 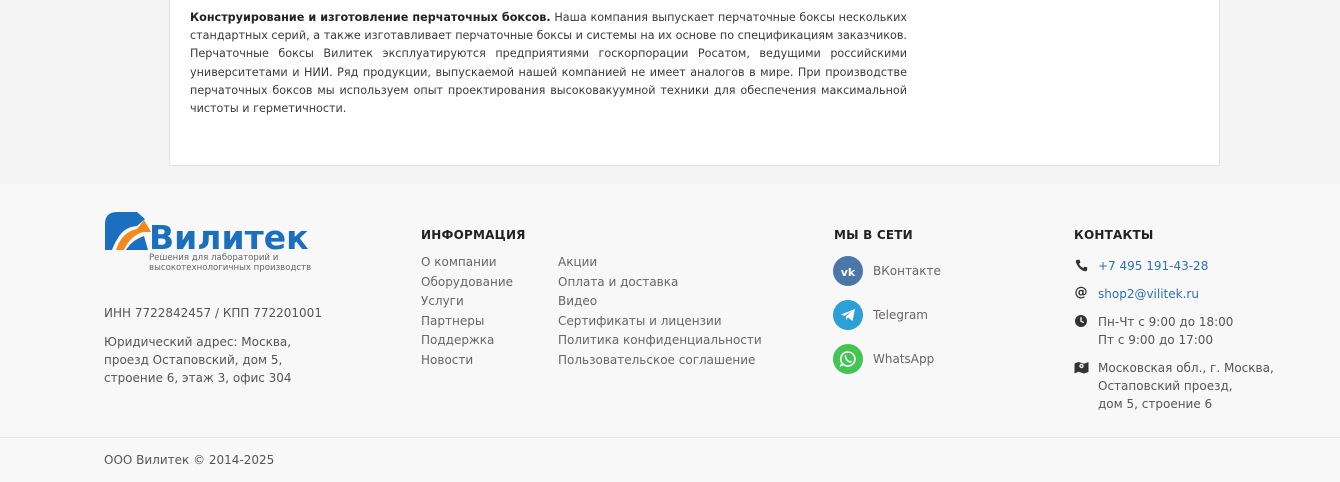 I want to click on legal-address-line: Юридический адрес: Москва,, so click(x=198, y=342).